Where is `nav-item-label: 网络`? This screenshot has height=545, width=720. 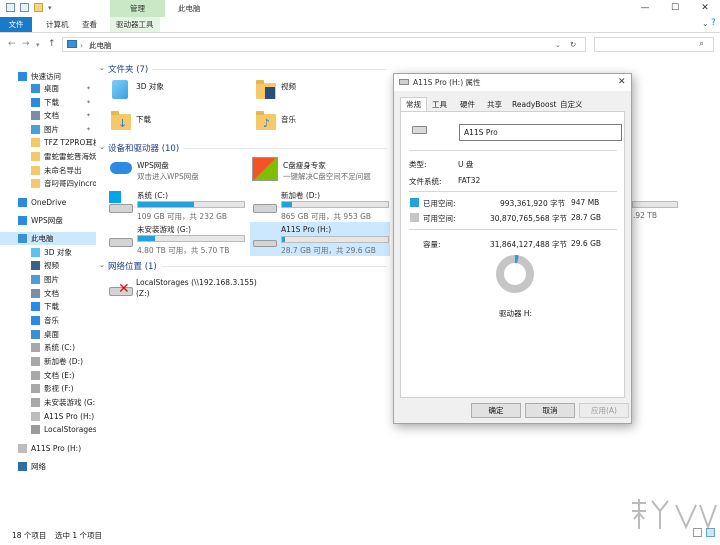 nav-item-label: 网络 is located at coordinates (38, 466).